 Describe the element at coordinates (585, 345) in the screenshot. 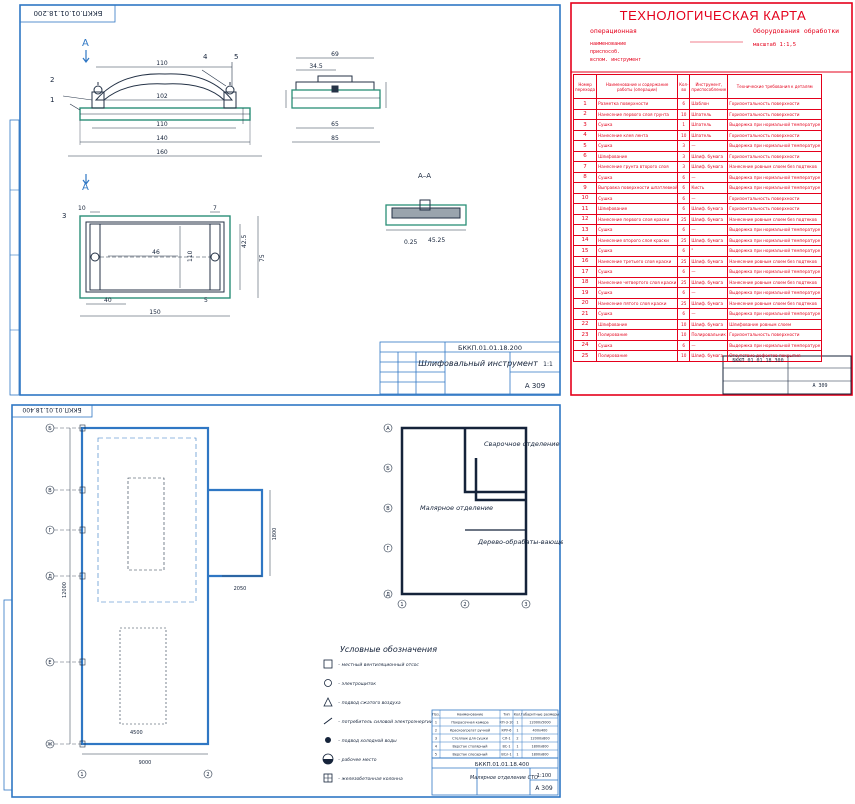

I see `card-cell: 24` at that location.